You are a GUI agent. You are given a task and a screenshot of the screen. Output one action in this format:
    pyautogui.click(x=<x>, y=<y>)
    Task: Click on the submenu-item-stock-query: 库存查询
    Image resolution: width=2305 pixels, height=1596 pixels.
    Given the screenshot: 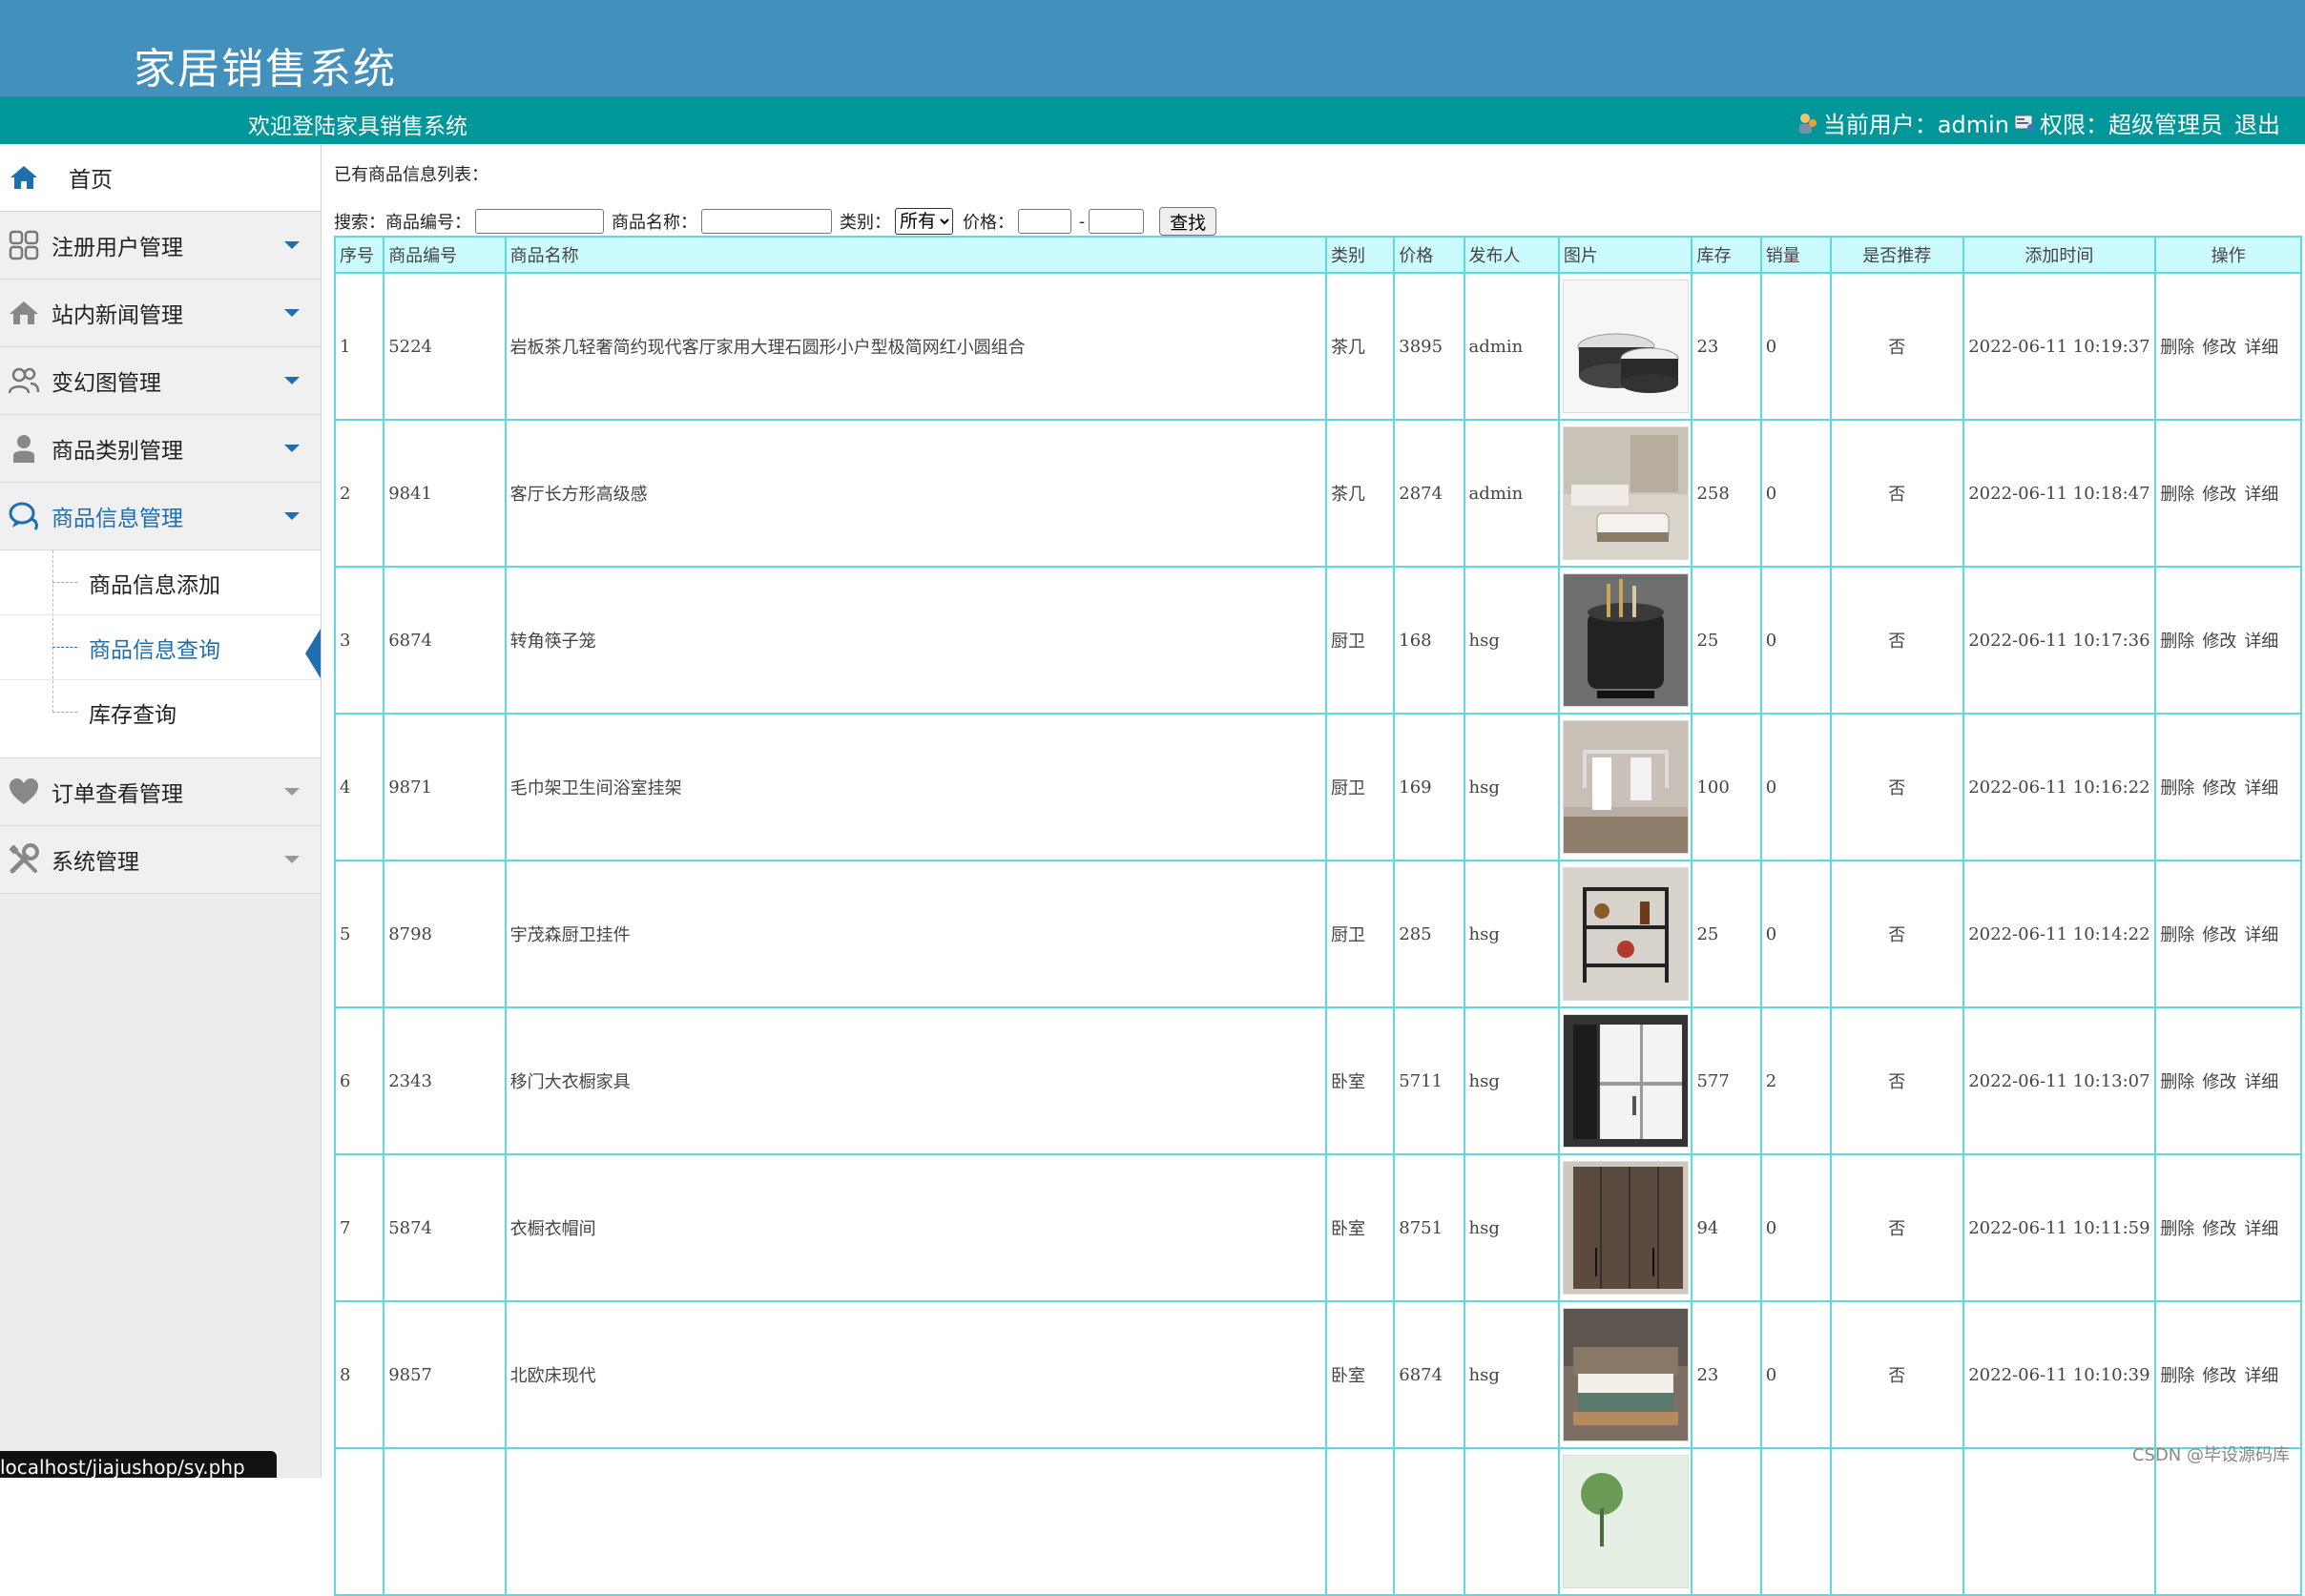 What is the action you would take?
    pyautogui.click(x=160, y=712)
    